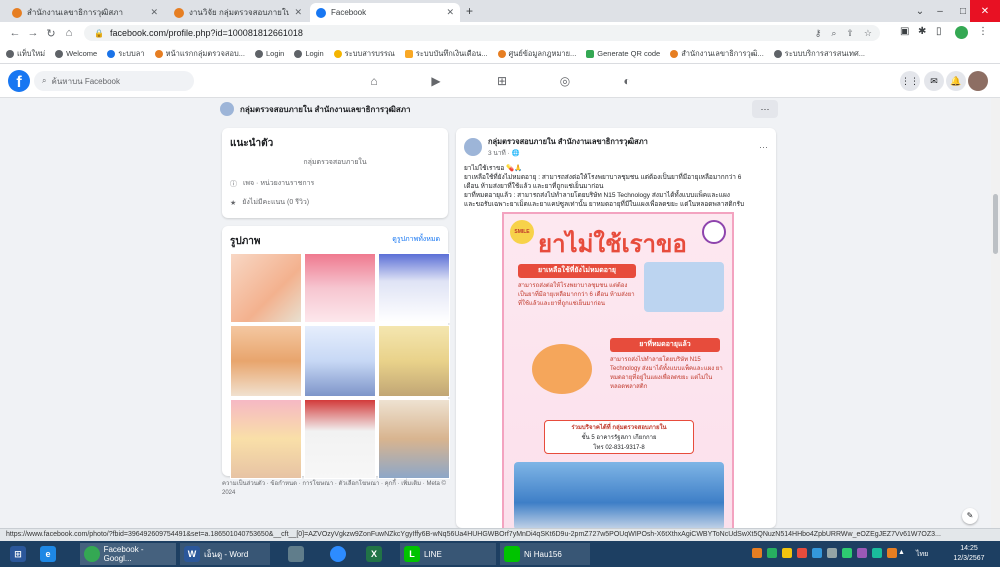  What do you see at coordinates (364, 54) in the screenshot?
I see `bookmark-item: ระบบสารบรรณ` at bounding box center [364, 54].